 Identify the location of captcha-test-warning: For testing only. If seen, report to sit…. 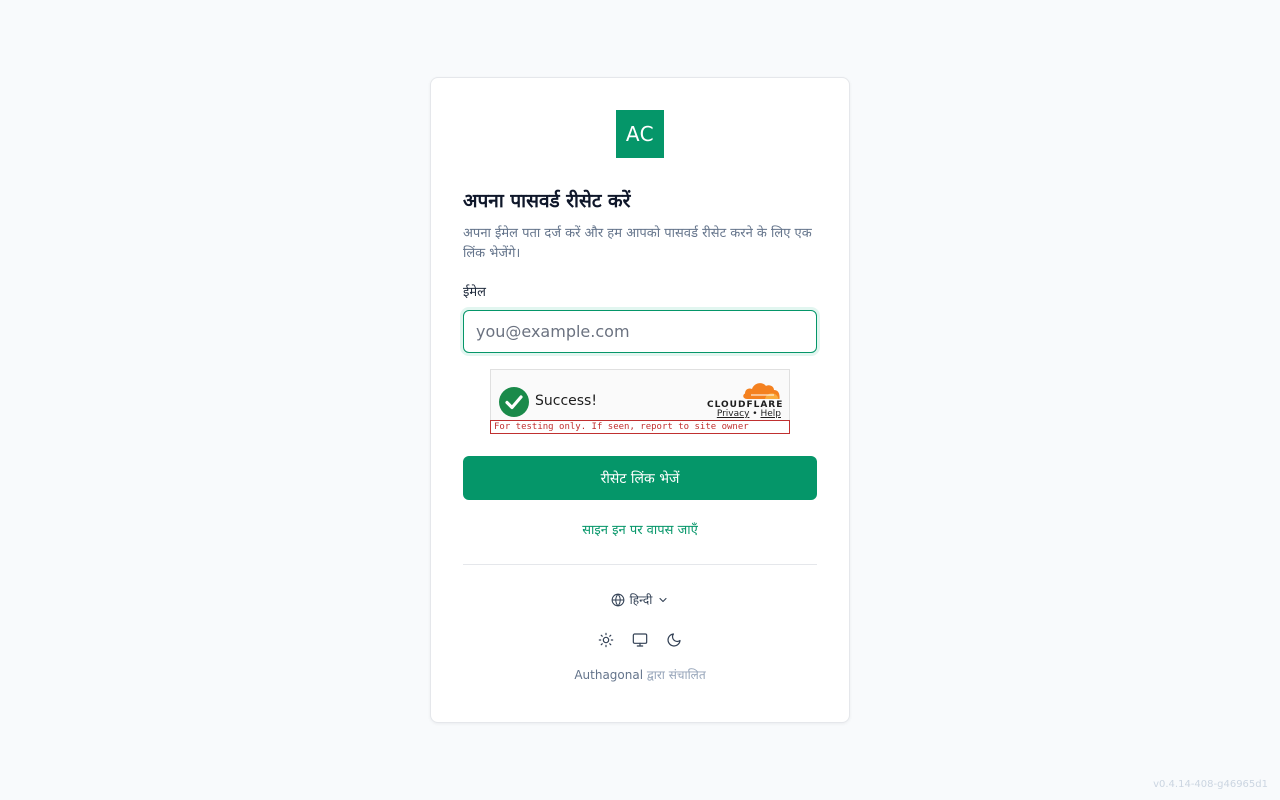
(640, 427).